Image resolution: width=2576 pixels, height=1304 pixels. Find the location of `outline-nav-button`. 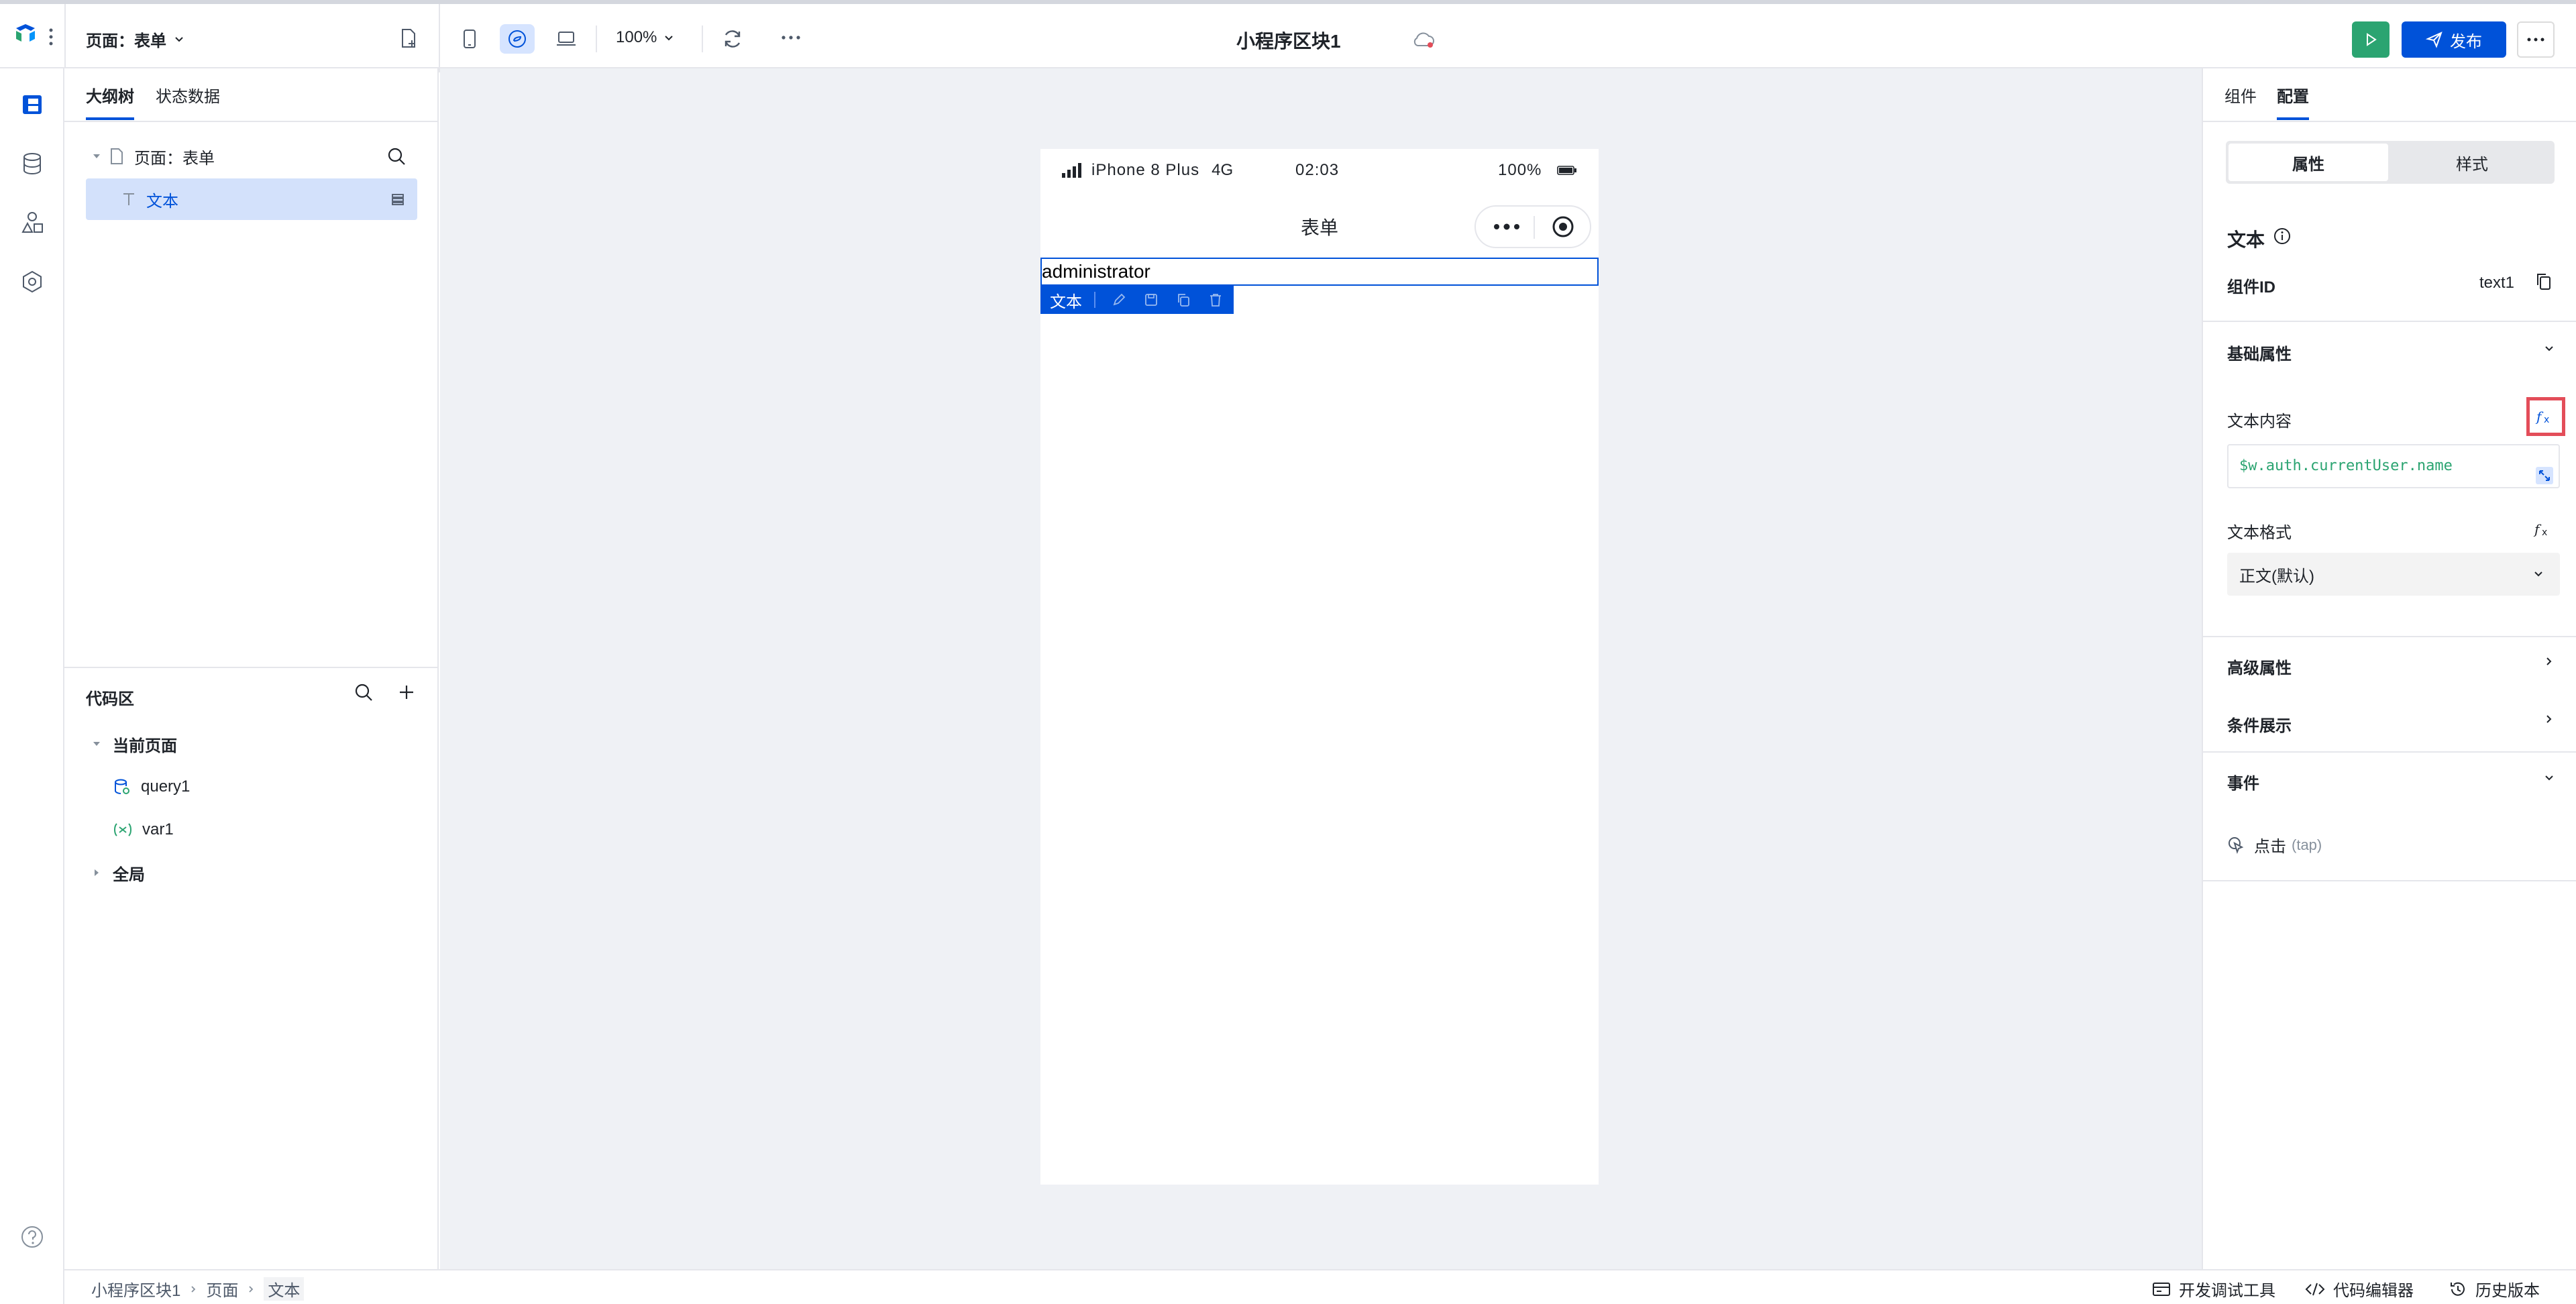

outline-nav-button is located at coordinates (32, 105).